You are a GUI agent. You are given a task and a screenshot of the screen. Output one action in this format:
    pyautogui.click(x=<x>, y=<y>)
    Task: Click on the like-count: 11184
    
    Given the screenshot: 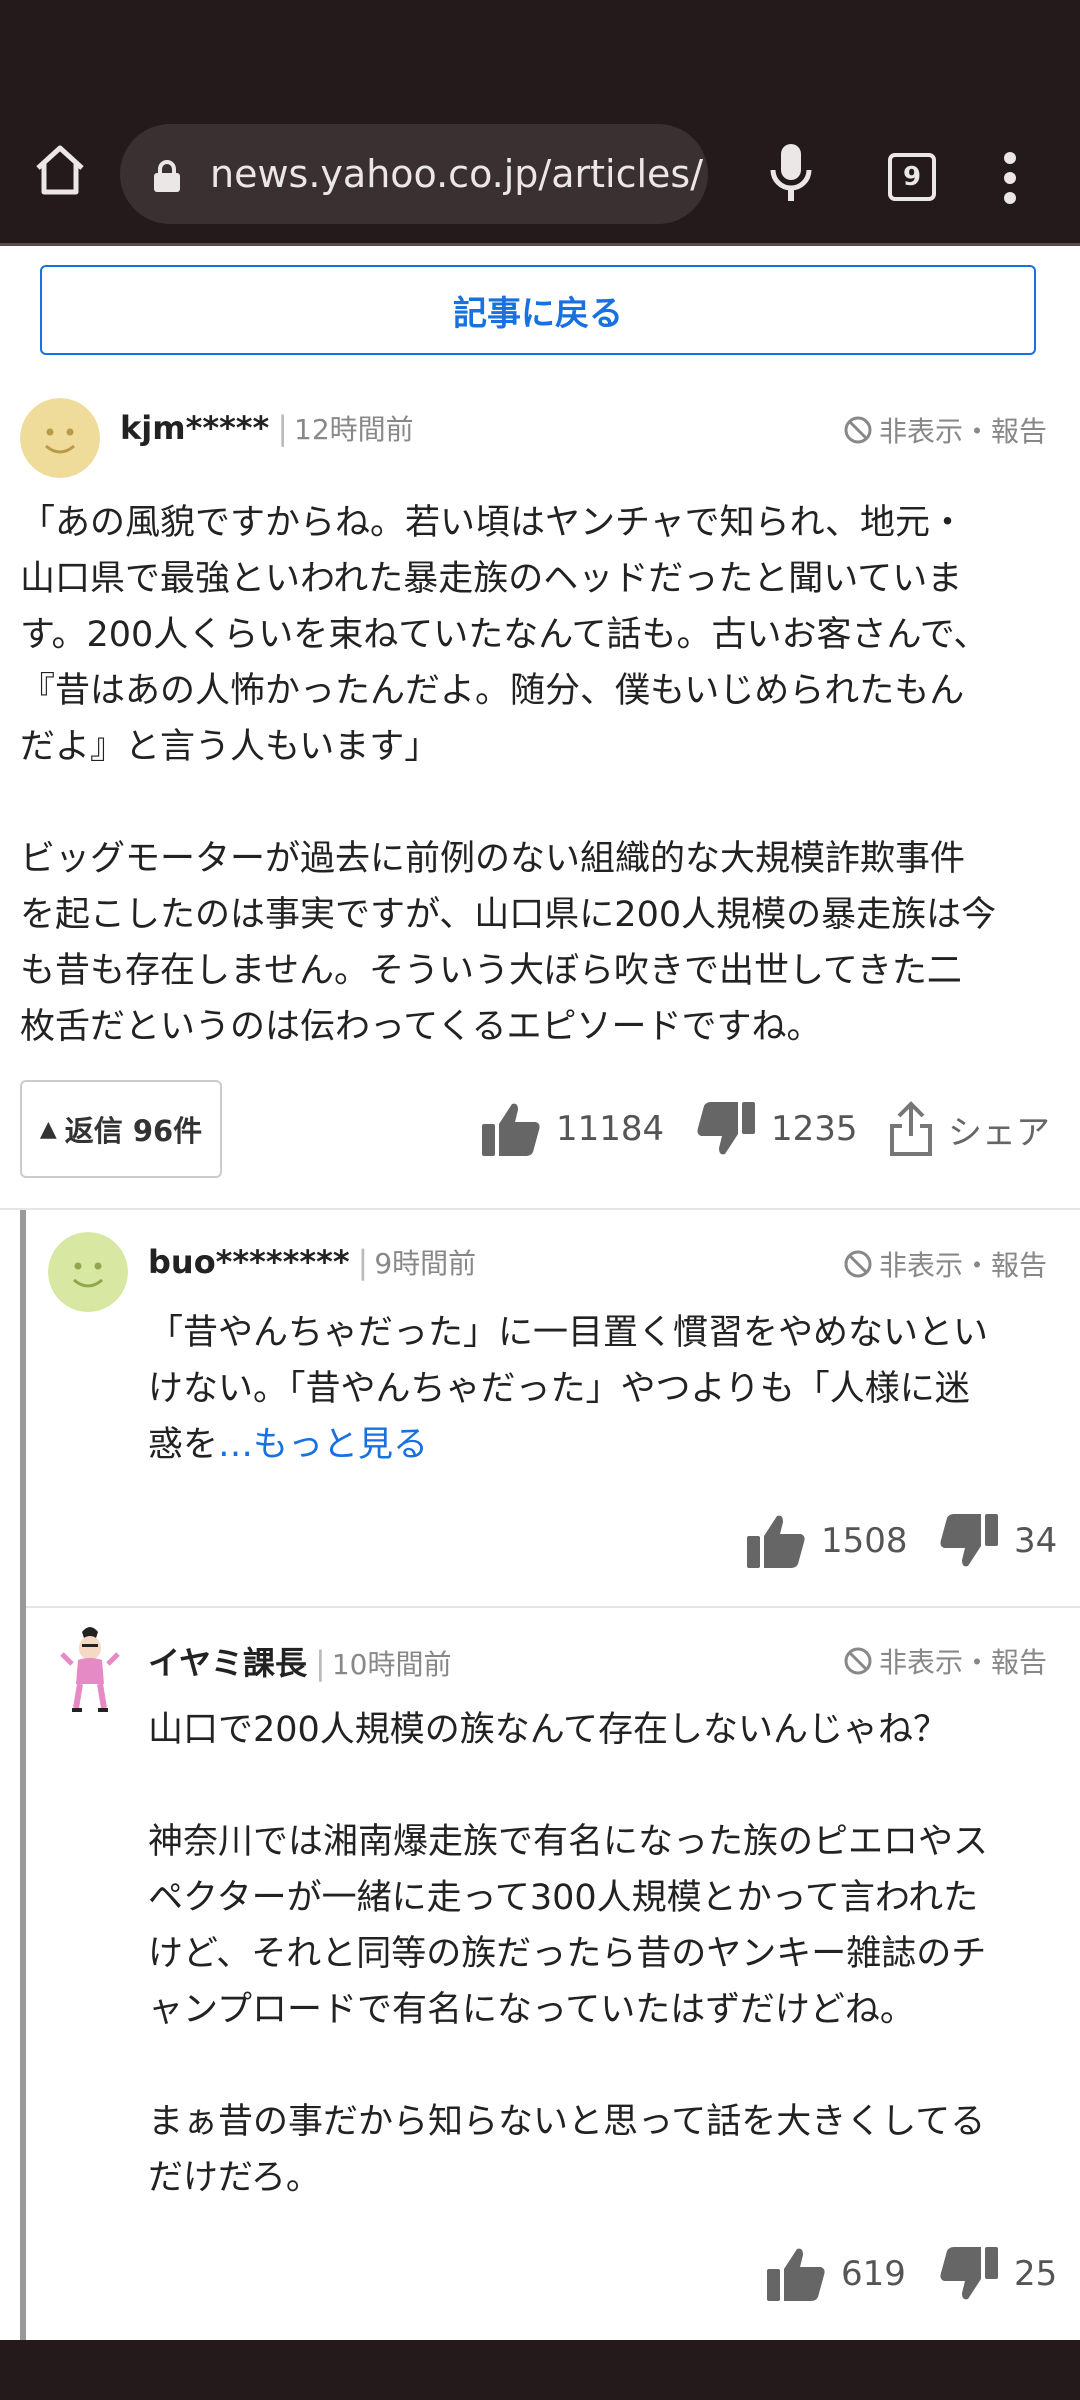 What is the action you would take?
    pyautogui.click(x=610, y=1129)
    